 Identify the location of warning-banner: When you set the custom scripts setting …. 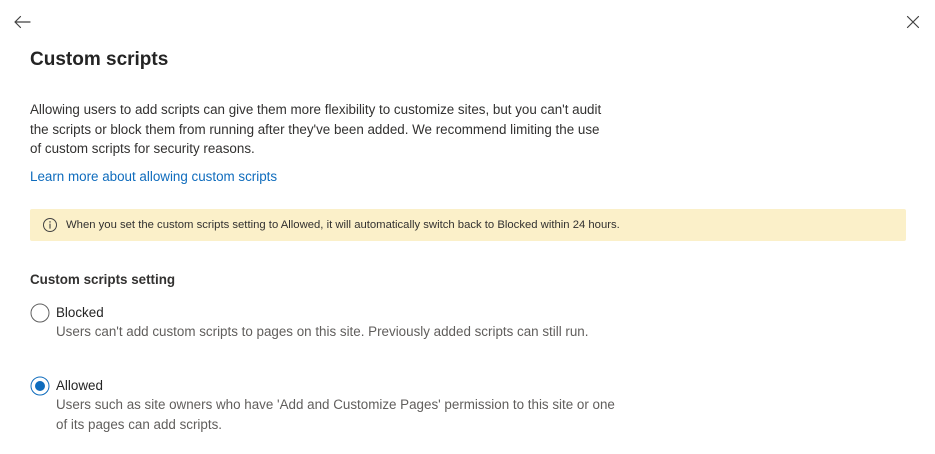
(468, 225).